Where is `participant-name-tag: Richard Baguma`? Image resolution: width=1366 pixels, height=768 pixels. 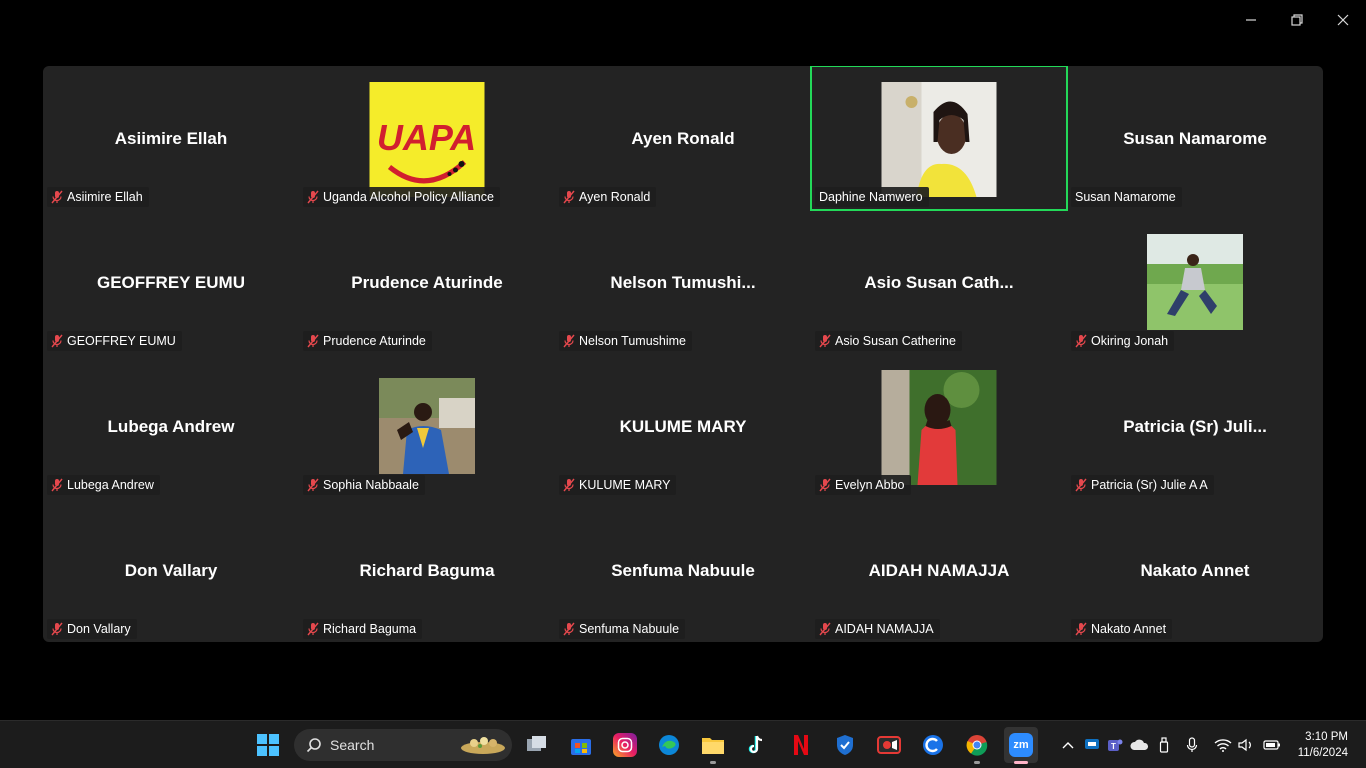 participant-name-tag: Richard Baguma is located at coordinates (363, 629).